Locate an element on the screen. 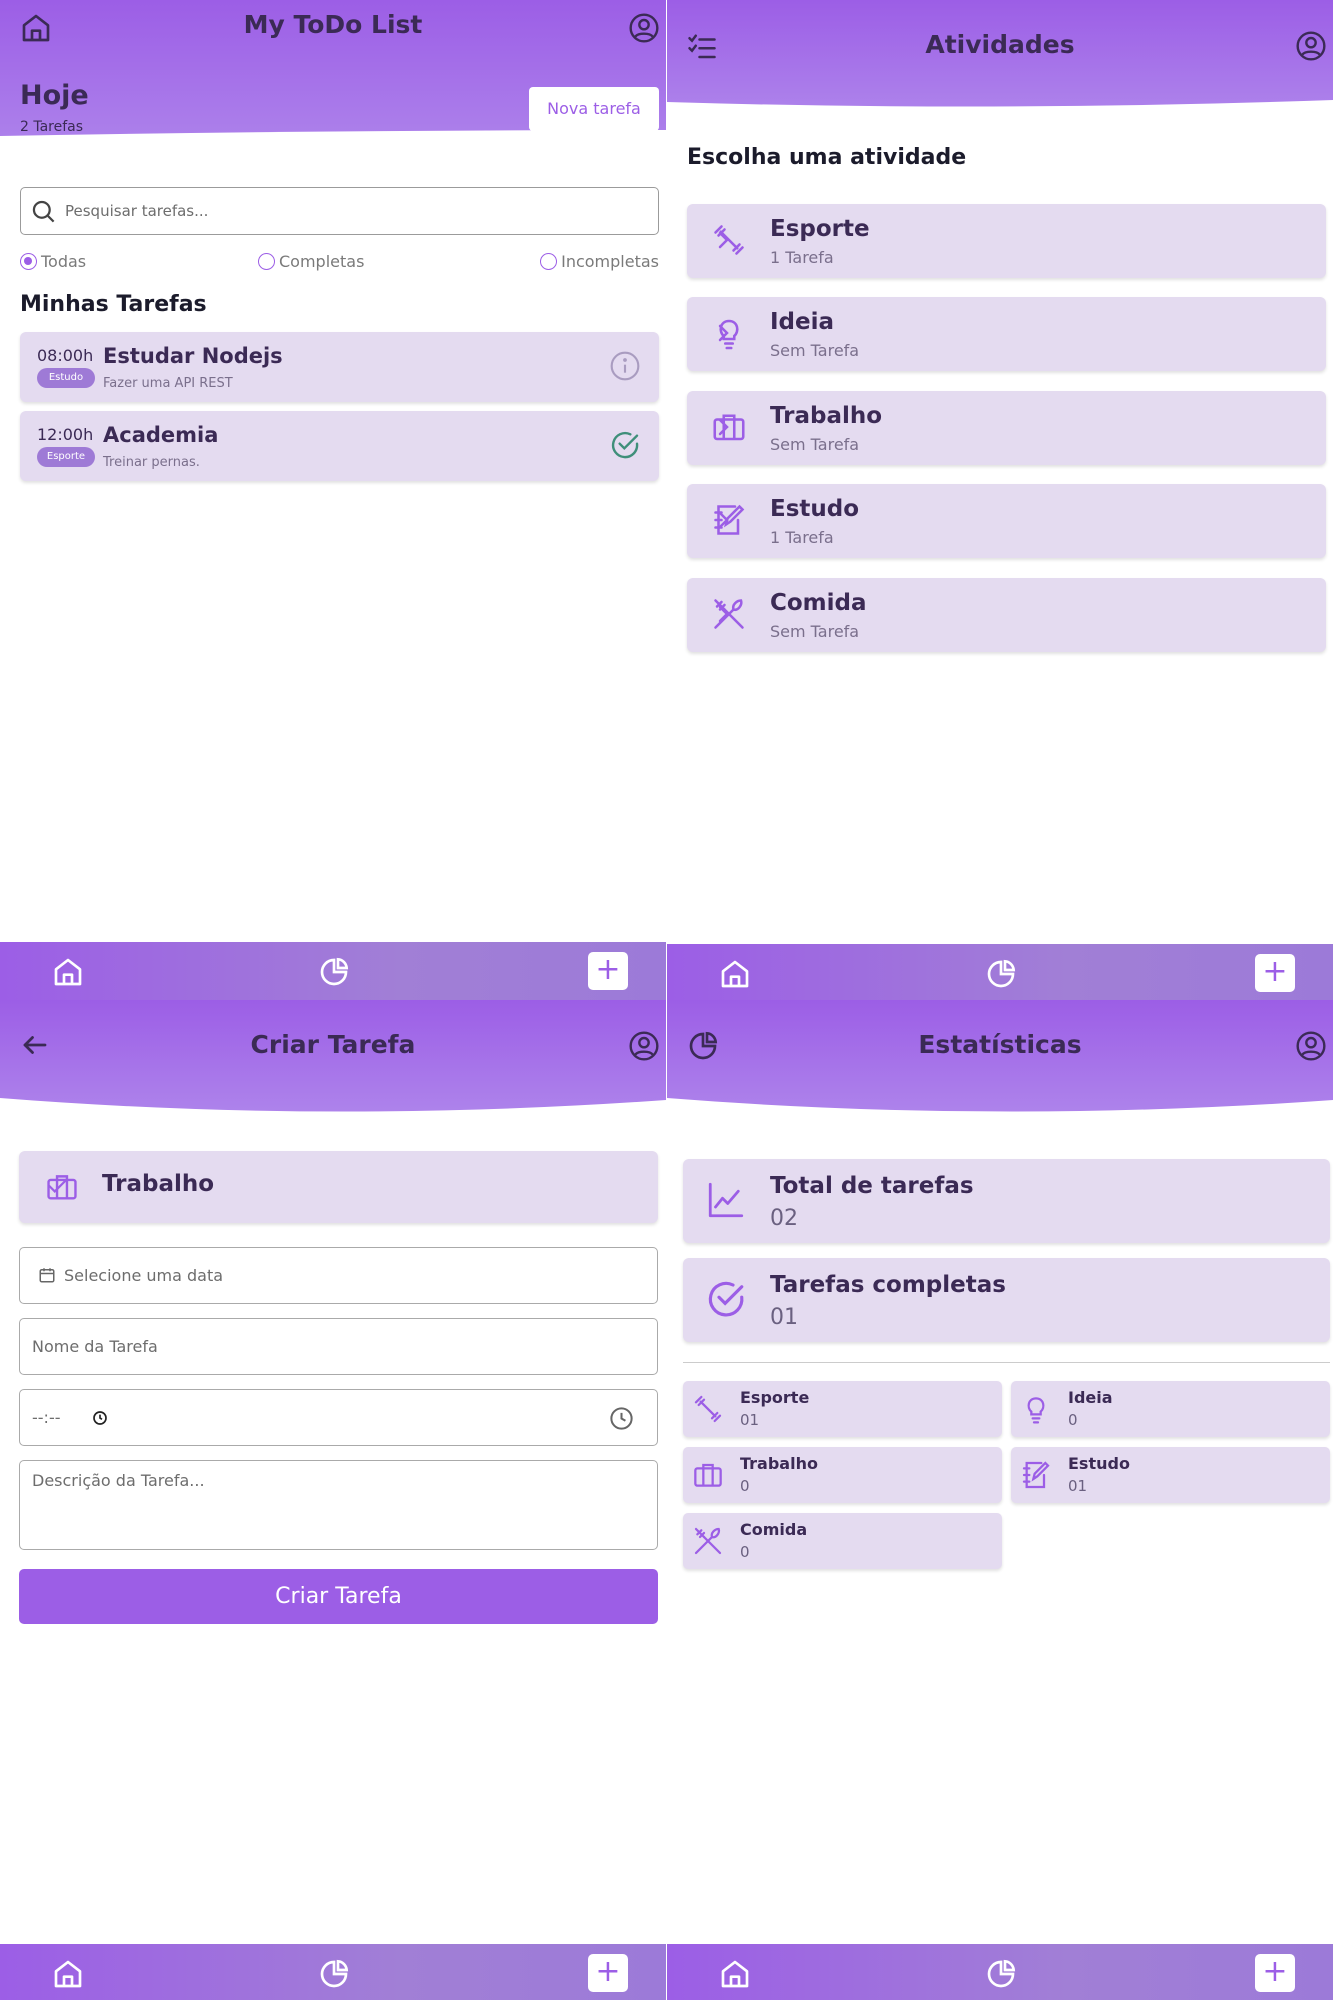  app-title: My ToDo List is located at coordinates (333, 24).